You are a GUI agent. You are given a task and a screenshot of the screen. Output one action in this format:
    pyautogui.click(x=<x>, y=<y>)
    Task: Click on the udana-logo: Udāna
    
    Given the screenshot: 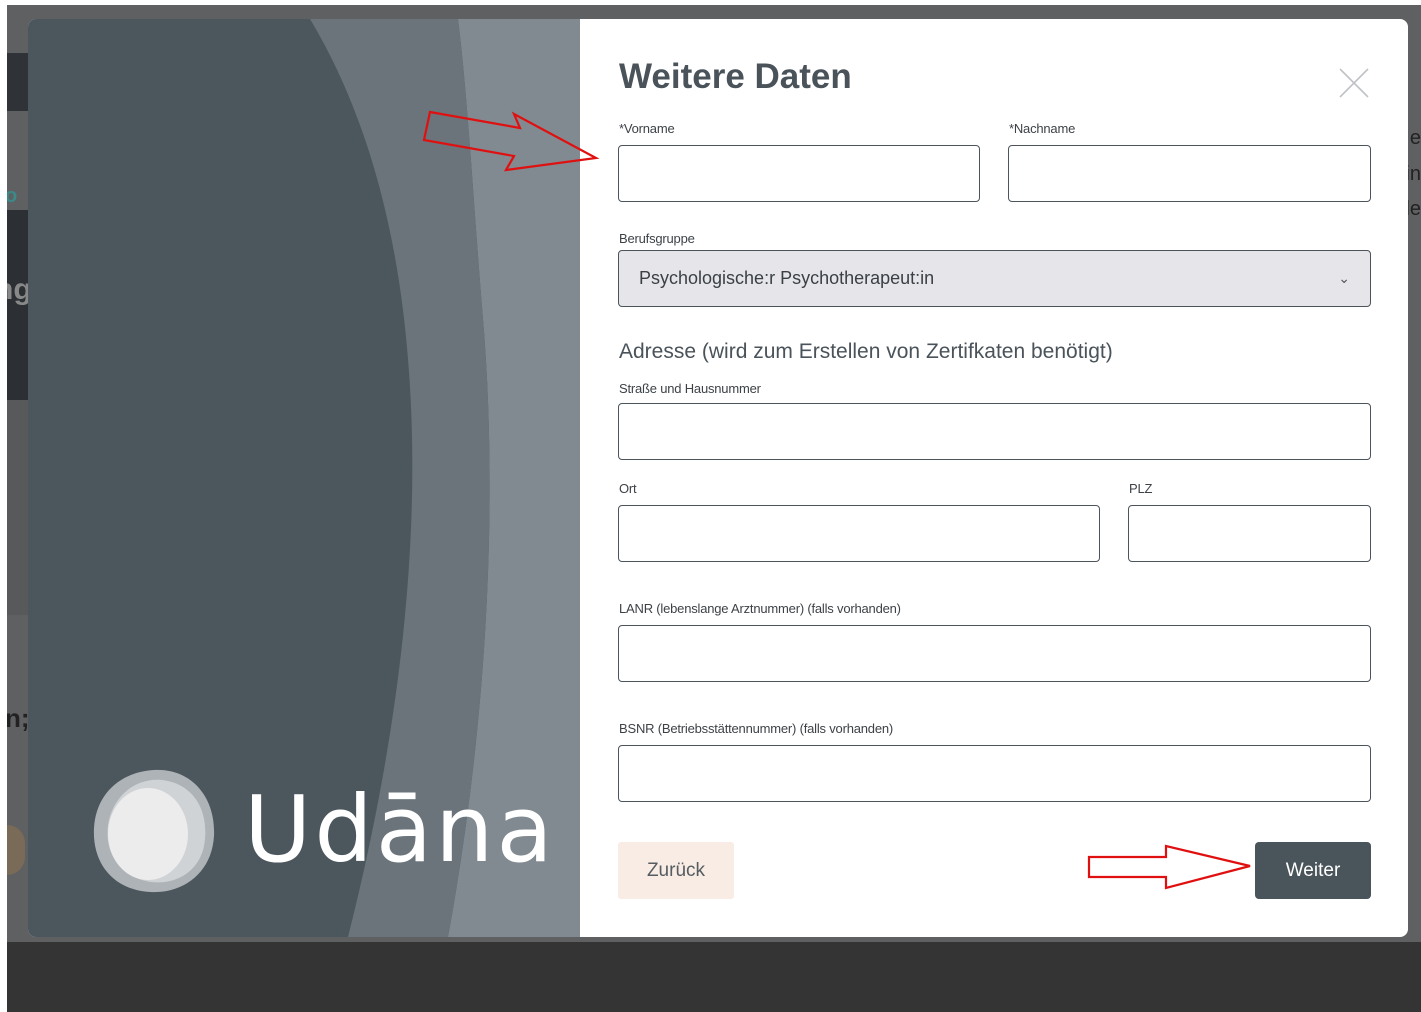 What is the action you would take?
    pyautogui.click(x=322, y=830)
    